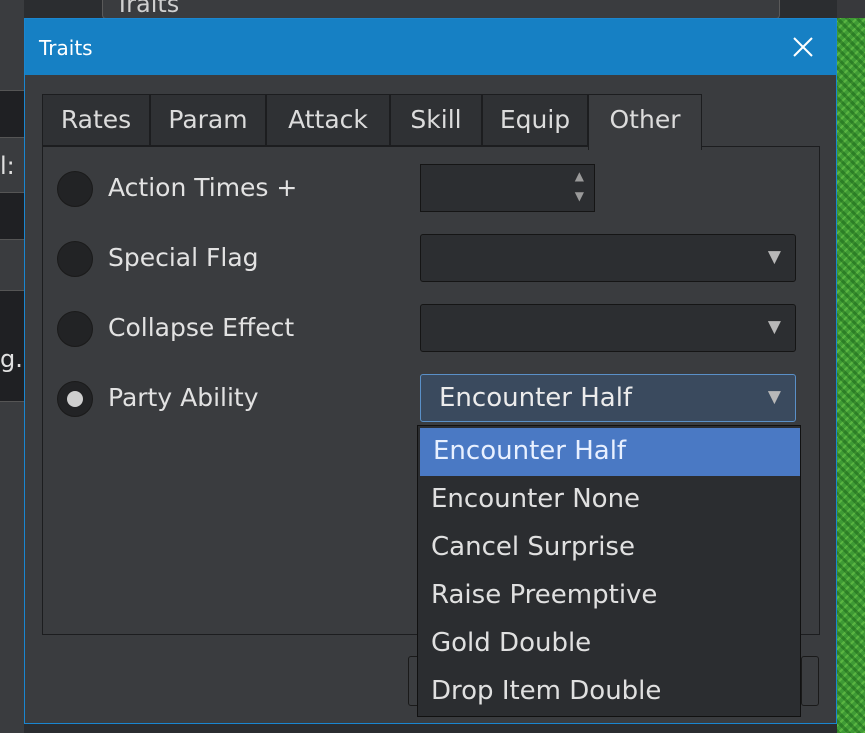 Image resolution: width=865 pixels, height=733 pixels. What do you see at coordinates (208, 120) in the screenshot?
I see `tab-param: Param` at bounding box center [208, 120].